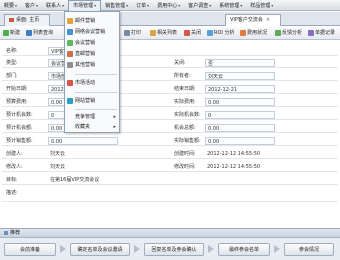 The width and height of the screenshot is (340, 260). I want to click on form-row-desc: 描述:, so click(170, 195).